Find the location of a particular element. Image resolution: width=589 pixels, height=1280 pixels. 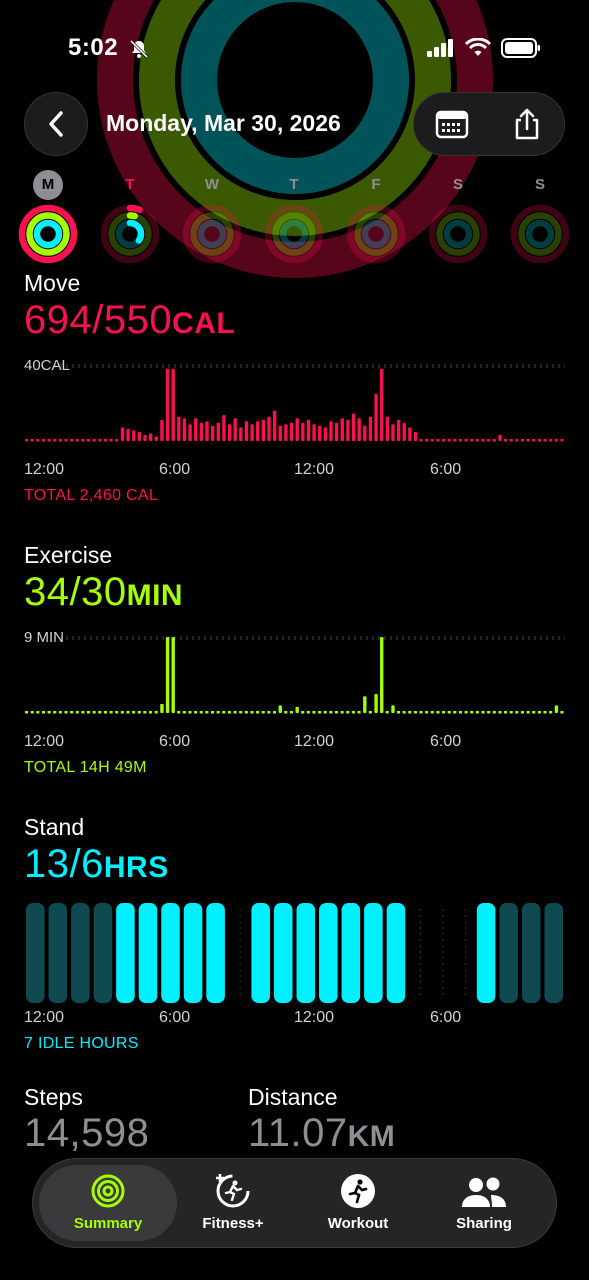

steps-title: Steps is located at coordinates (53, 1097).